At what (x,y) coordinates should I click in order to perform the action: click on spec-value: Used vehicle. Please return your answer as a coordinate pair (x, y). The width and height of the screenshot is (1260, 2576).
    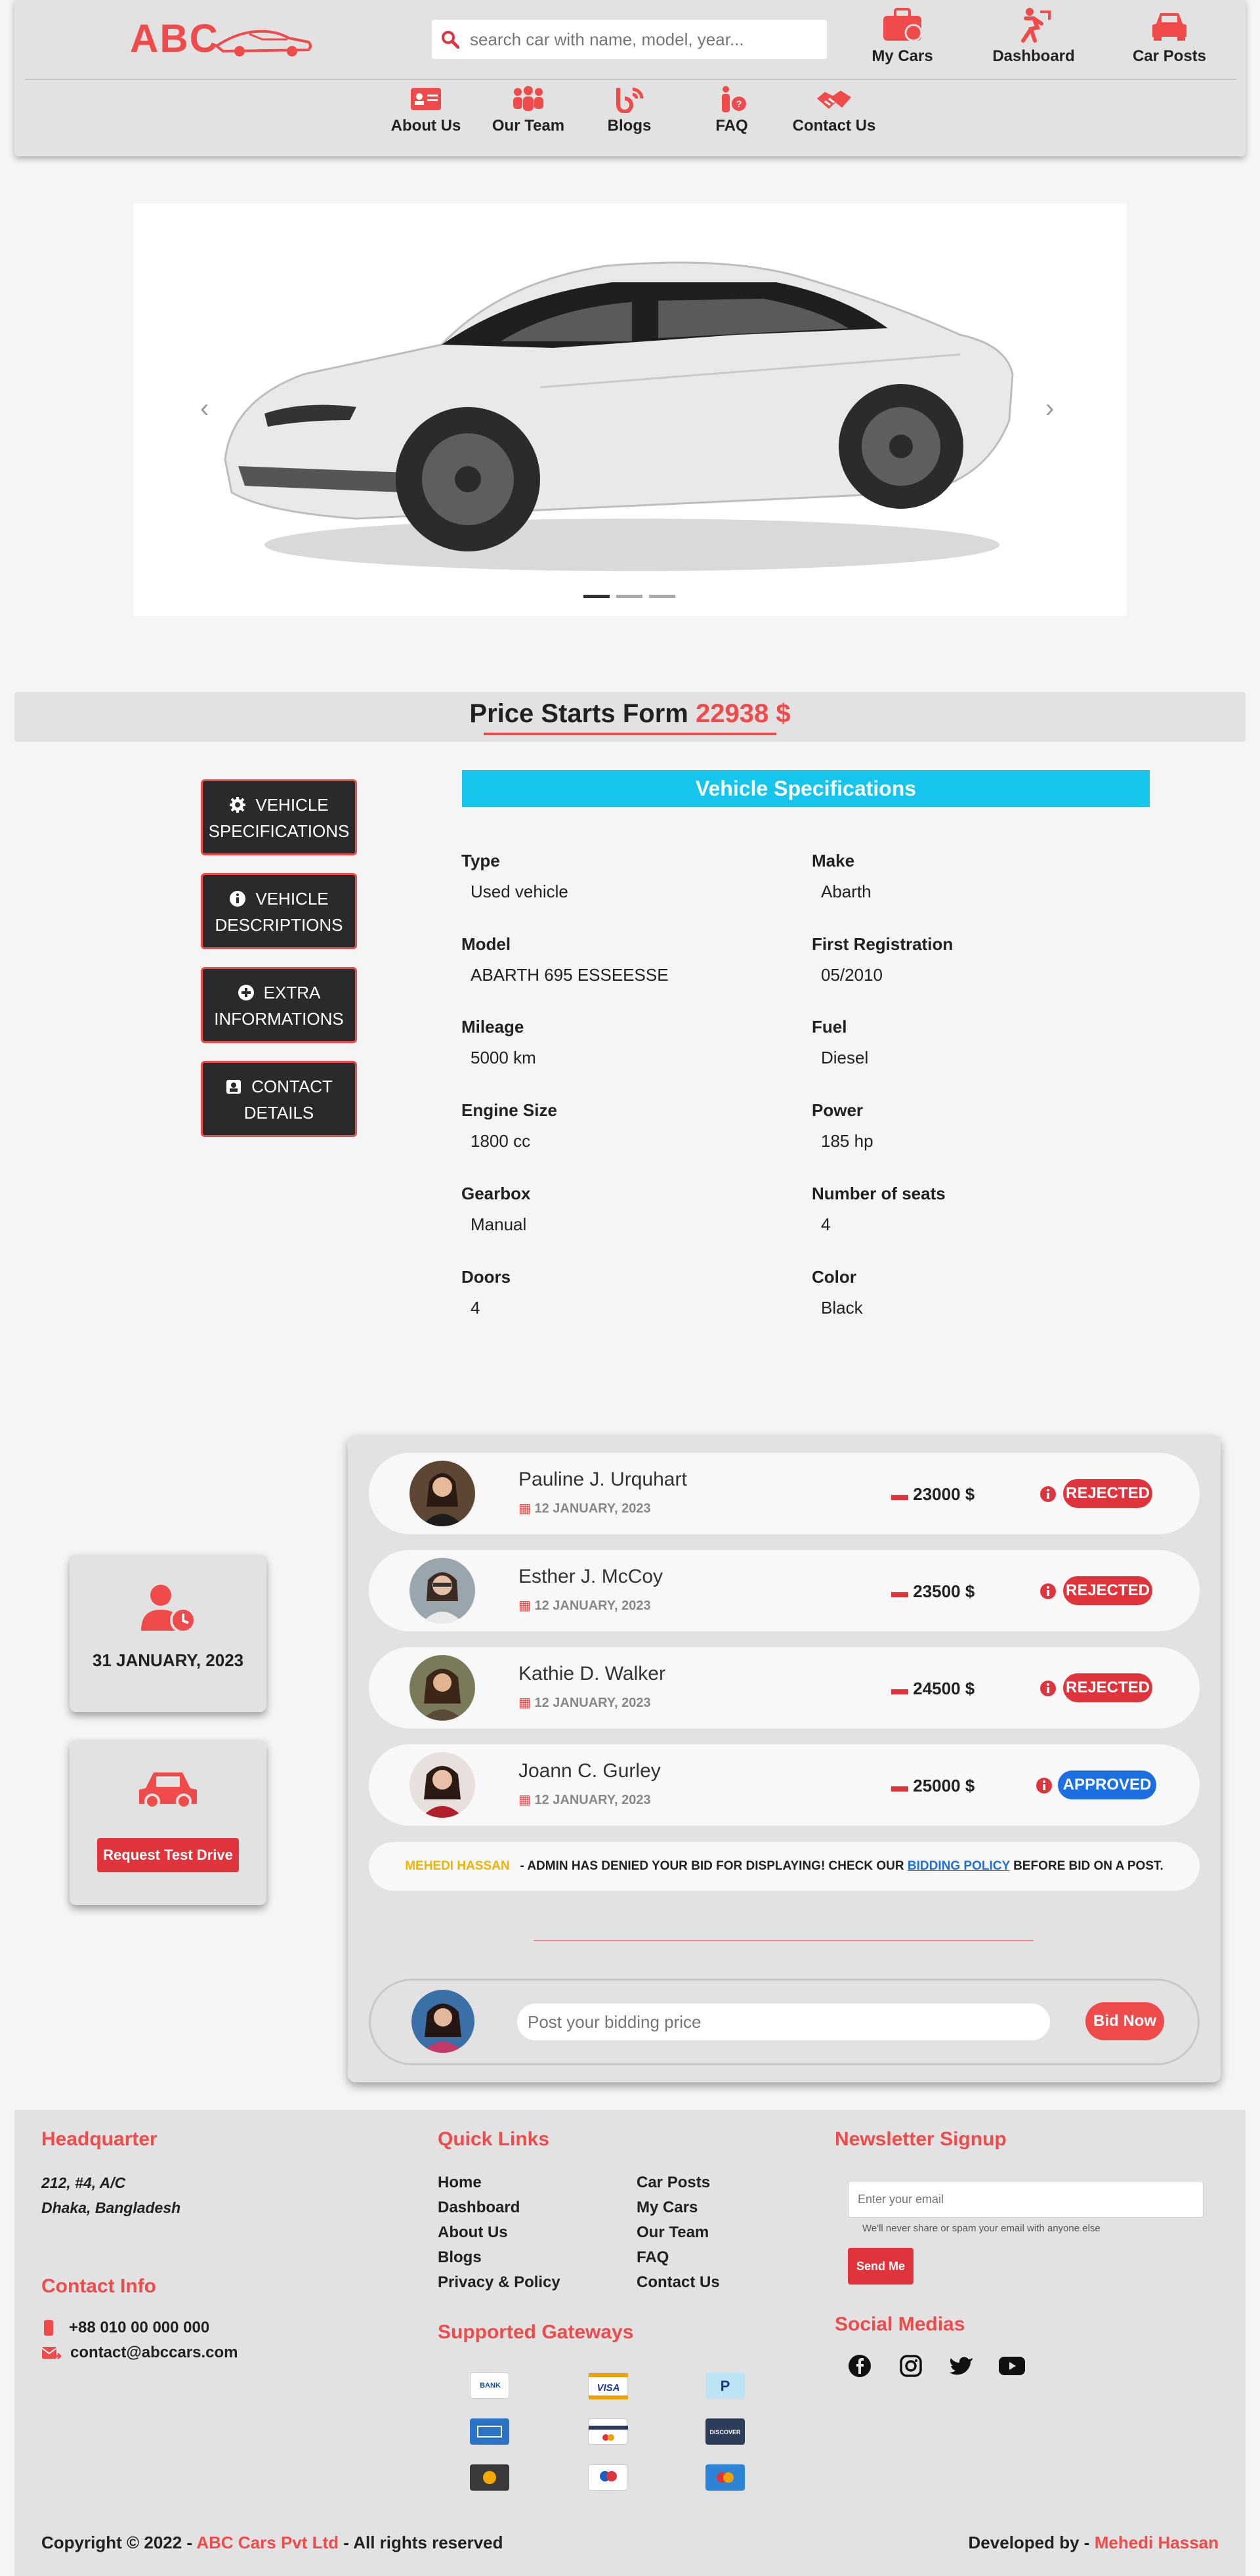
    Looking at the image, I should click on (519, 891).